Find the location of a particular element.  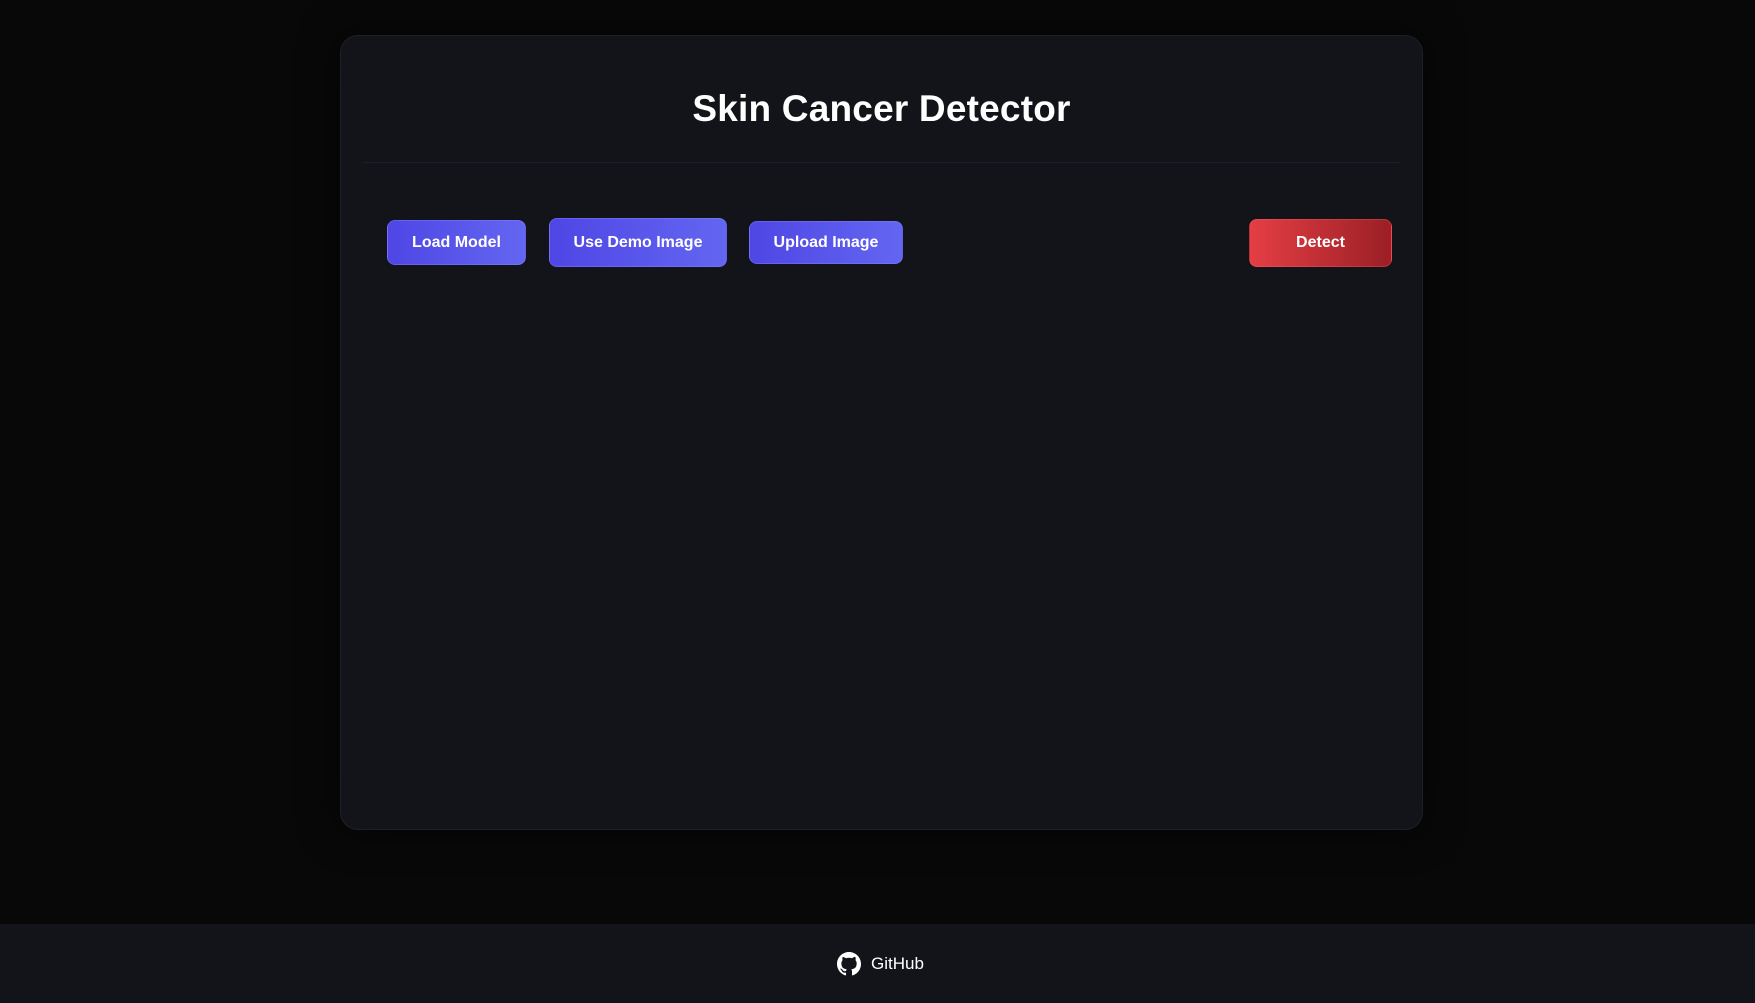

footer: GitHub is located at coordinates (877, 963).